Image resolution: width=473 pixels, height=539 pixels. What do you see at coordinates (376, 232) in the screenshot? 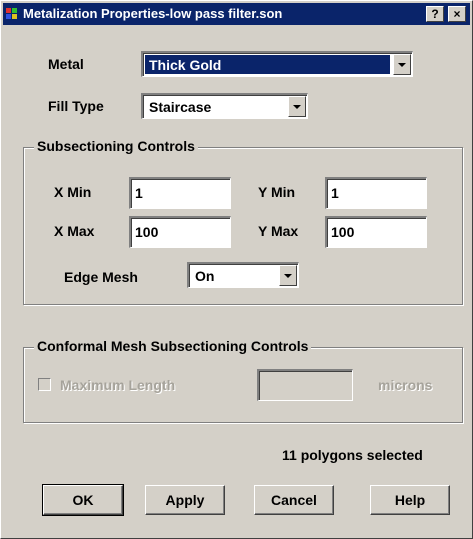
I see `y-max-input: 100` at bounding box center [376, 232].